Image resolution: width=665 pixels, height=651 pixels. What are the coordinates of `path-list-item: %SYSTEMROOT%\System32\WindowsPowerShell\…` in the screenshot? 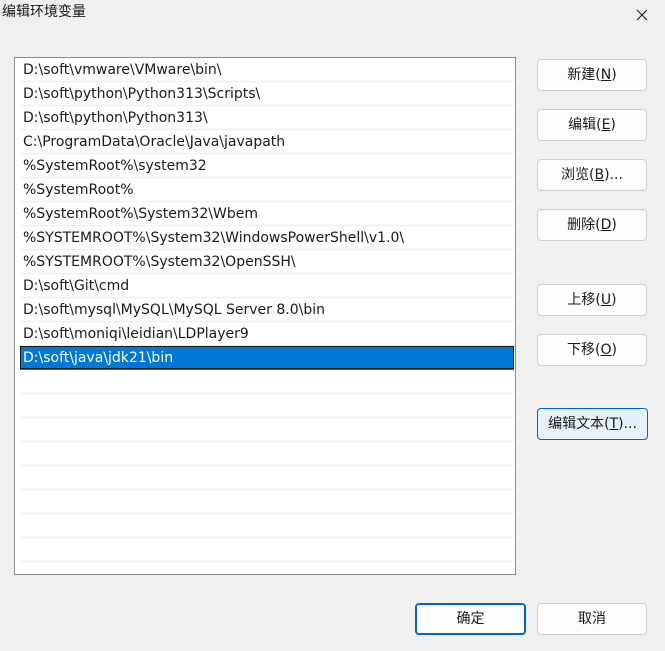 It's located at (267, 238).